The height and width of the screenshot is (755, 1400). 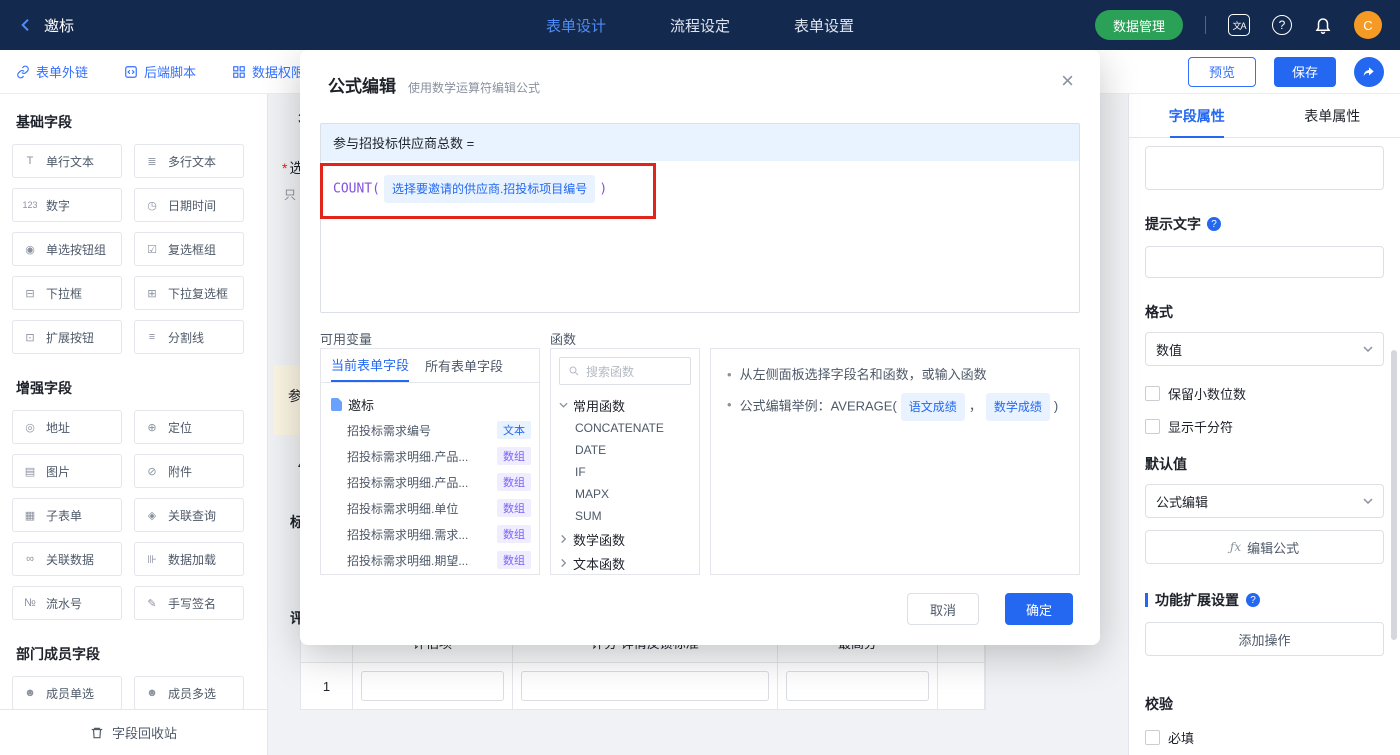 What do you see at coordinates (1368, 25) in the screenshot?
I see `avatar: C` at bounding box center [1368, 25].